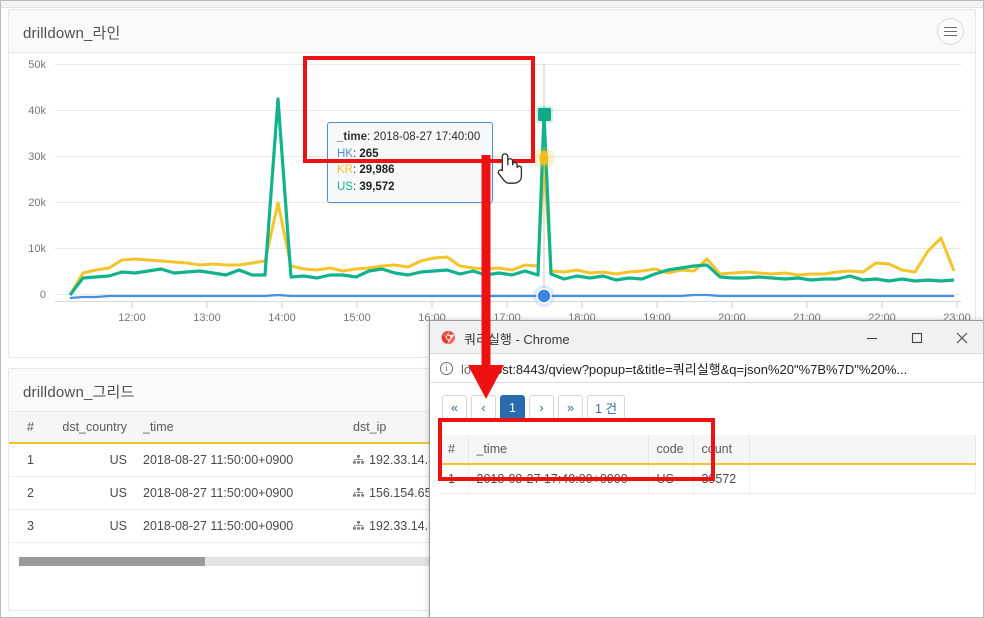 The height and width of the screenshot is (618, 984). Describe the element at coordinates (240, 428) in the screenshot. I see `column-header-time: _time` at that location.